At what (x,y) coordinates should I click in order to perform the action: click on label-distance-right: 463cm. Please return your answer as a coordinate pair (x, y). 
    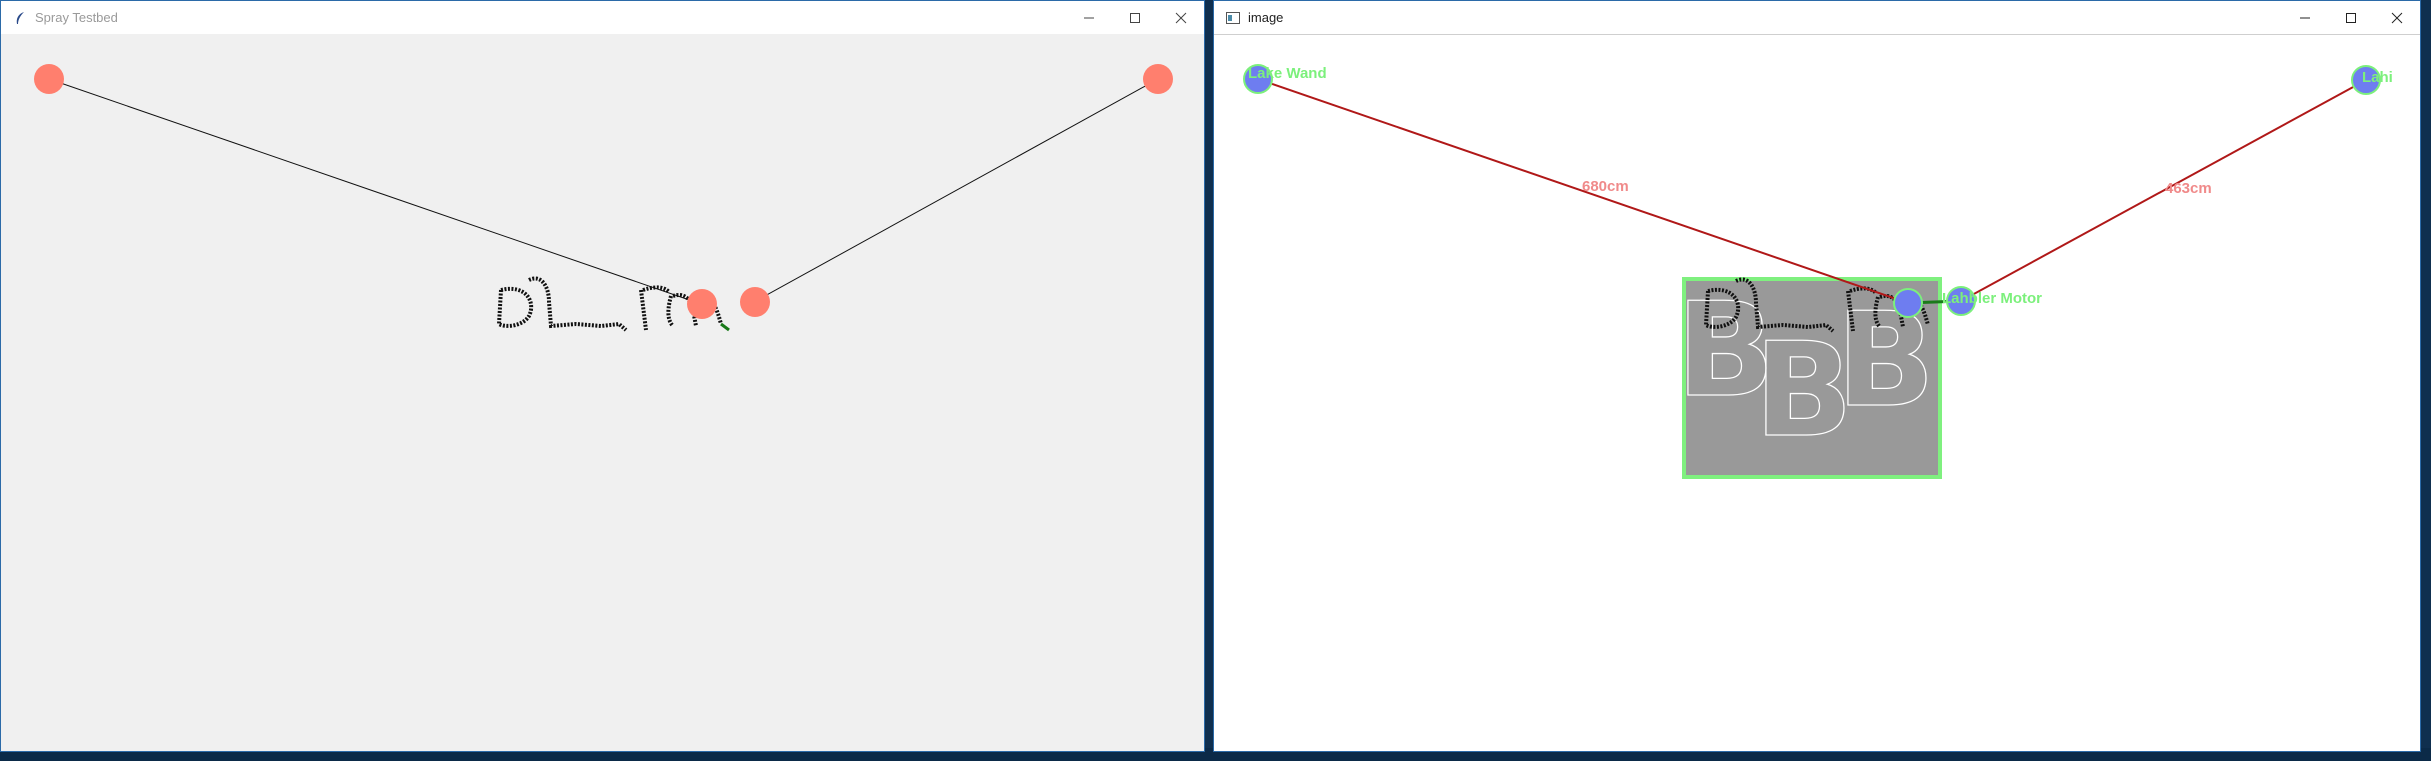
    Looking at the image, I should click on (2188, 188).